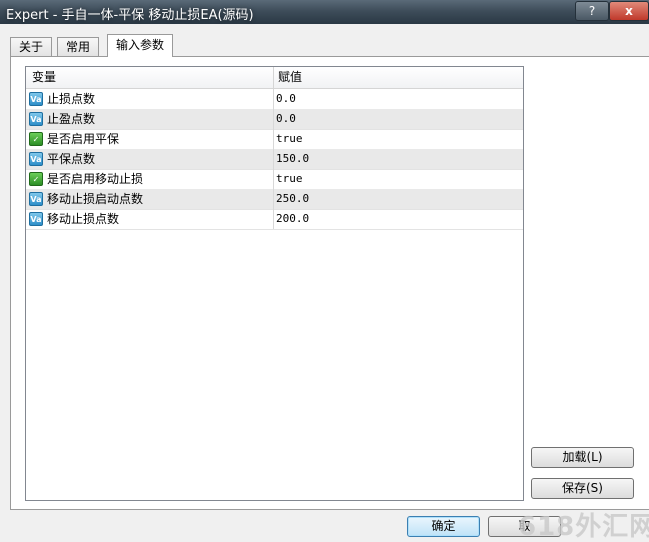  Describe the element at coordinates (78, 46) in the screenshot. I see `tab-common: 常用` at that location.